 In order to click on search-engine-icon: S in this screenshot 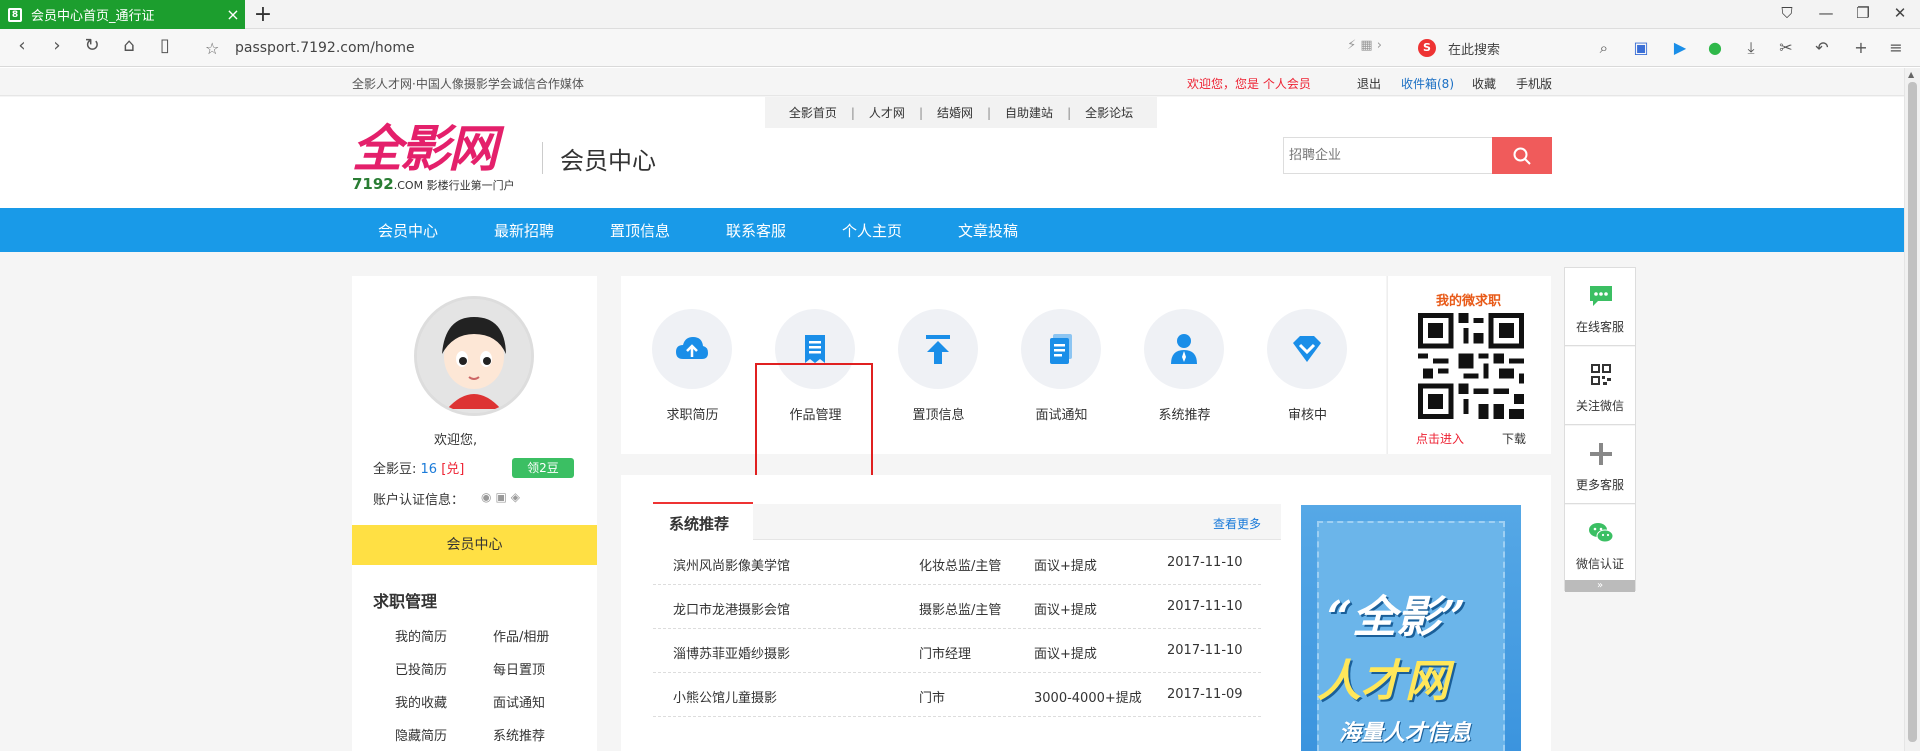, I will do `click(1427, 48)`.